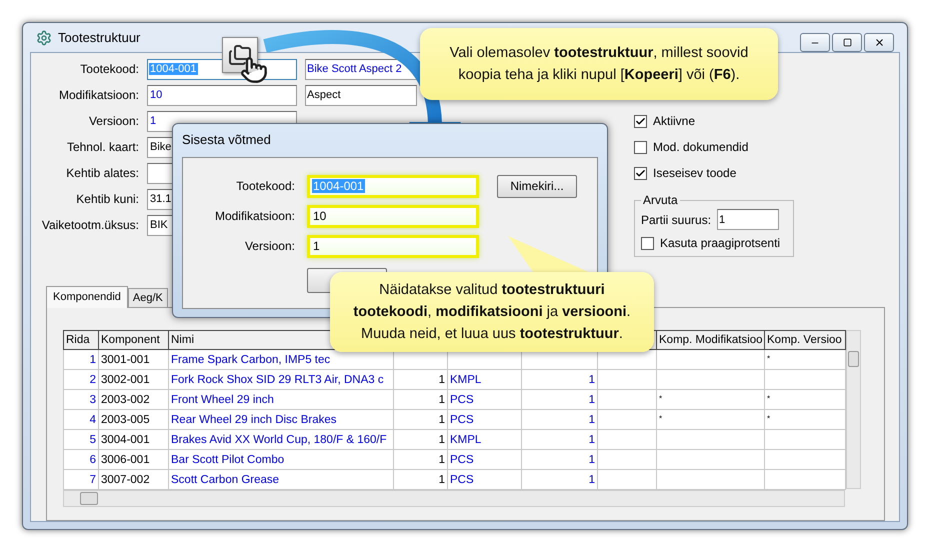  What do you see at coordinates (133, 400) in the screenshot?
I see `table-cell: 2003-002` at bounding box center [133, 400].